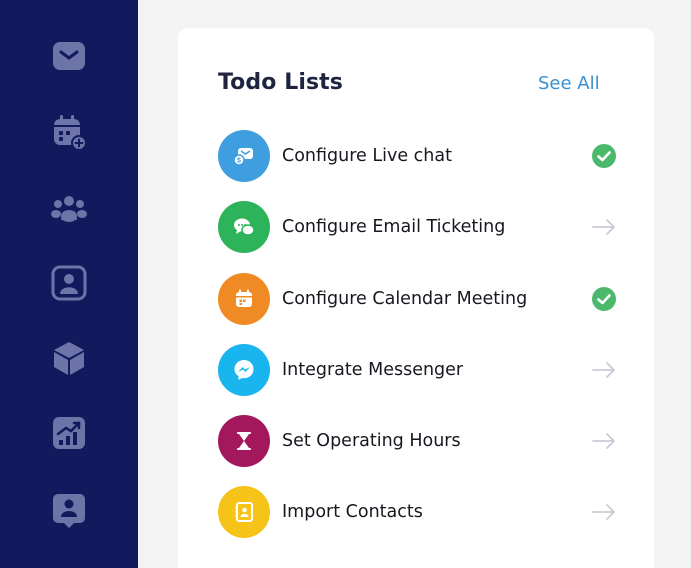 The height and width of the screenshot is (568, 691). I want to click on live-chat-icon: $, so click(244, 156).